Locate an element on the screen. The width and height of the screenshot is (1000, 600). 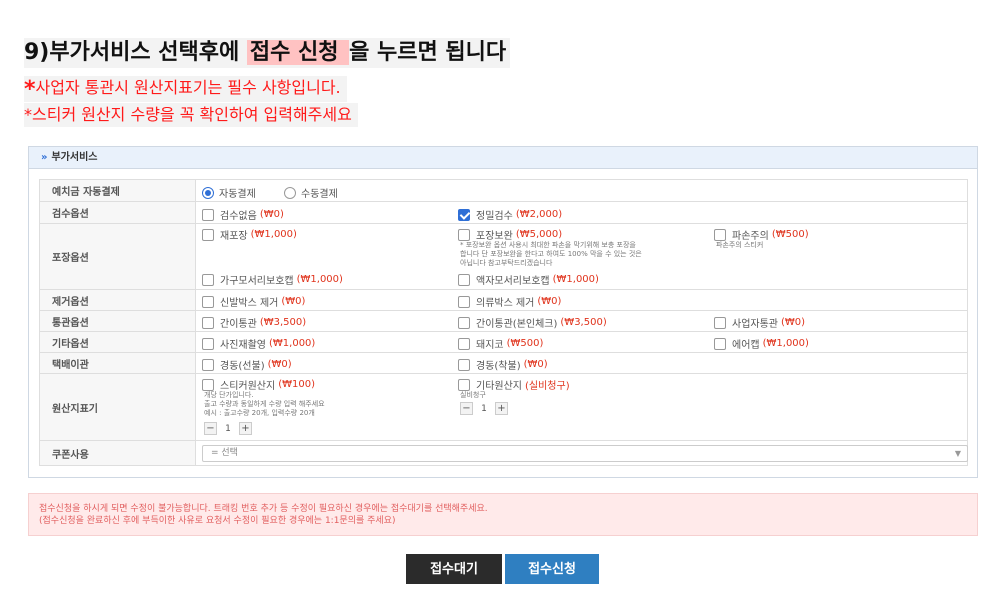
heading-post: 을 누르면 됩니다 is located at coordinates (428, 52).